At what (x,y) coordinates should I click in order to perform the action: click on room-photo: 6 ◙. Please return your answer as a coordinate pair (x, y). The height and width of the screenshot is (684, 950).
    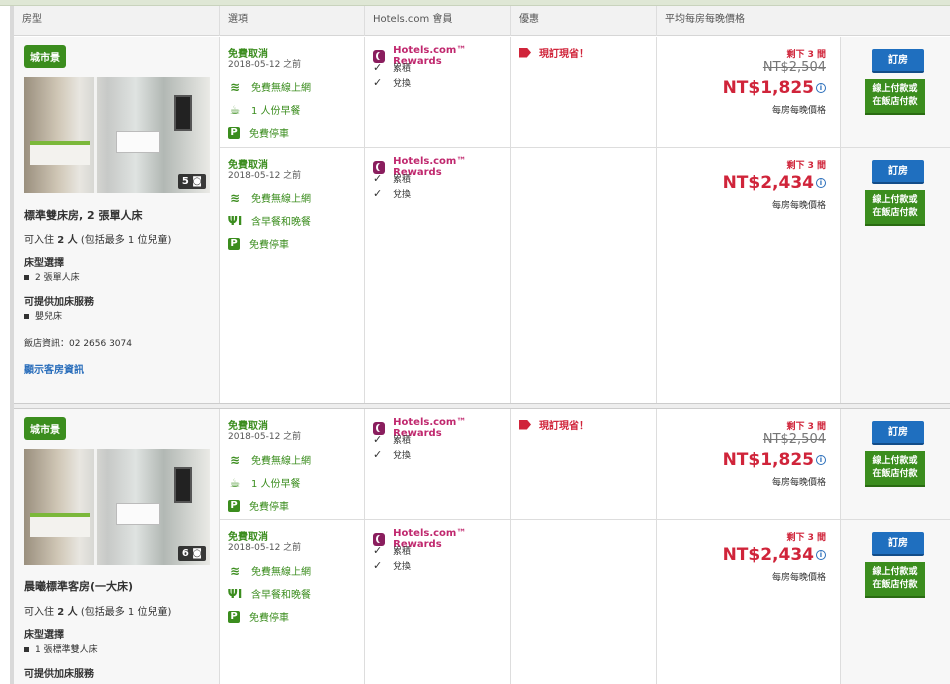
    Looking at the image, I should click on (117, 507).